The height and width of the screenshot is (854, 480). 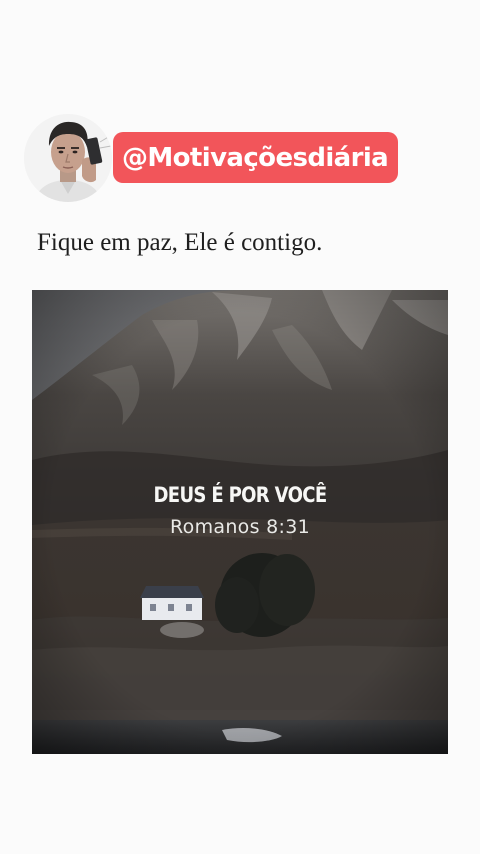 I want to click on username-label: @Motivaçõesdiária, so click(x=255, y=157).